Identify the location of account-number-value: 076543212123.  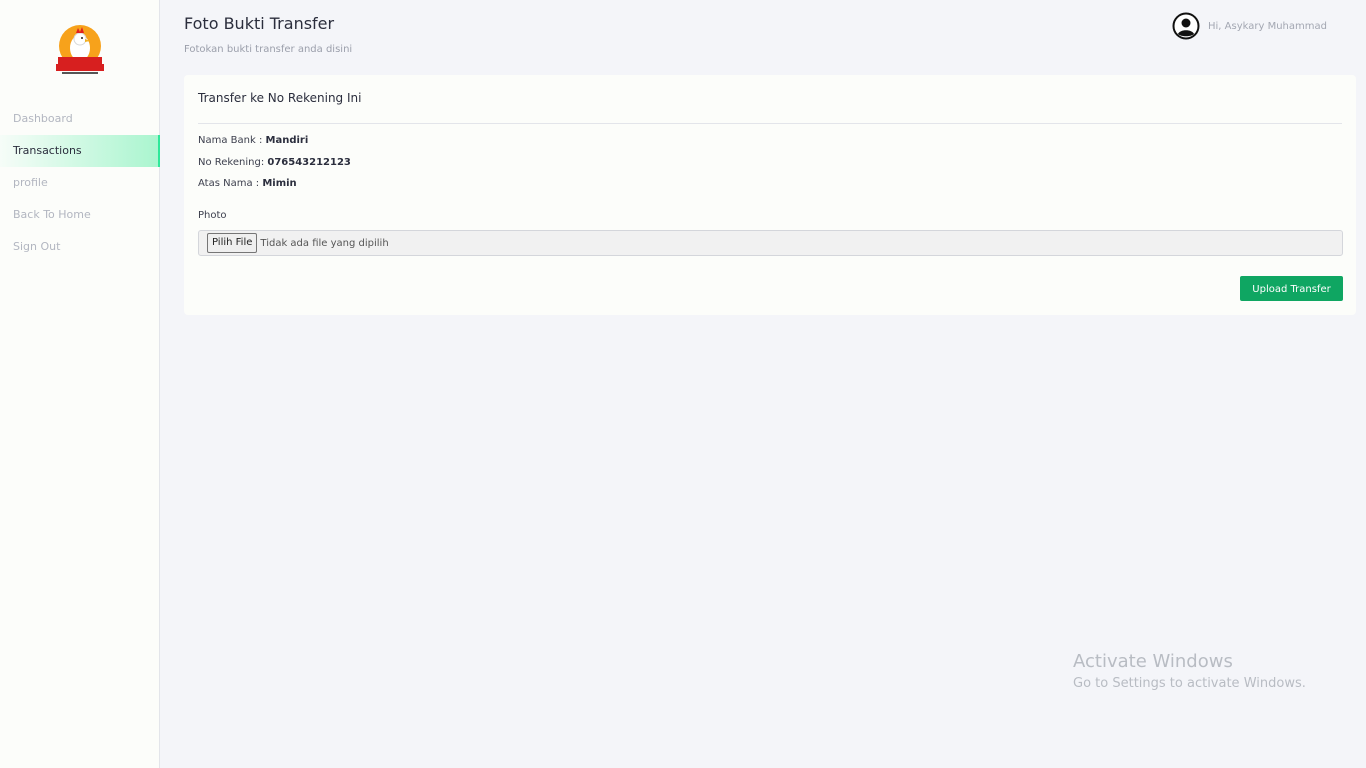
(309, 162).